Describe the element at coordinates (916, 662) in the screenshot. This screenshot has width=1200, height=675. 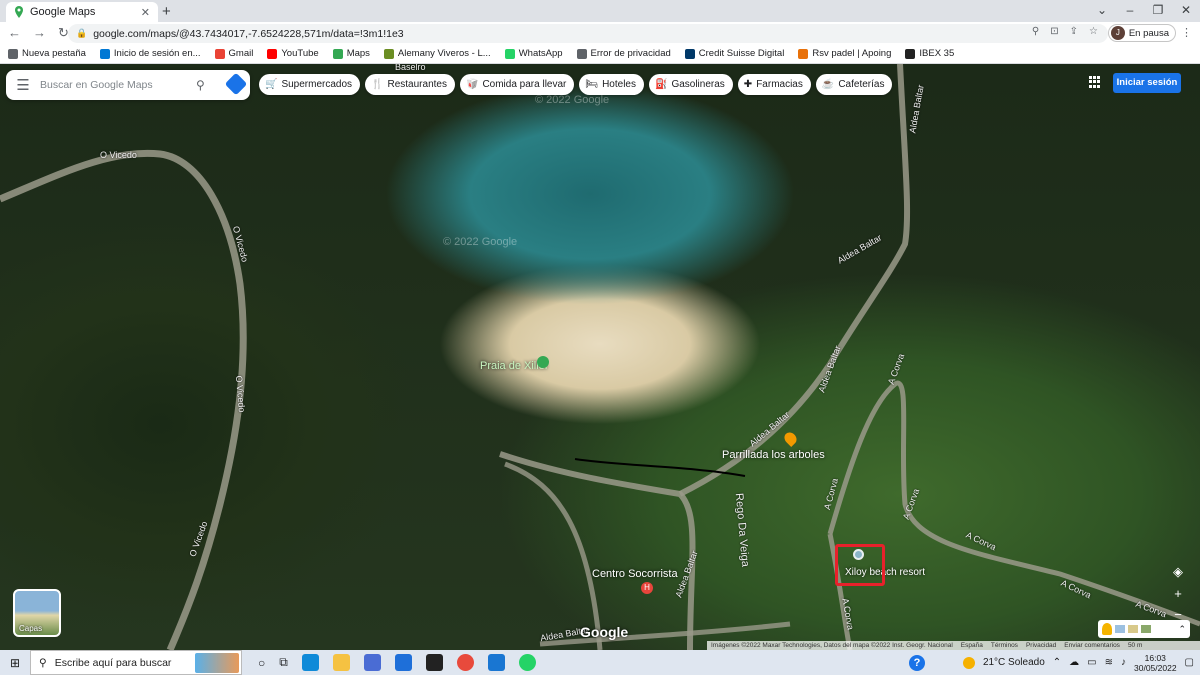
I see `help-icon: ?` at that location.